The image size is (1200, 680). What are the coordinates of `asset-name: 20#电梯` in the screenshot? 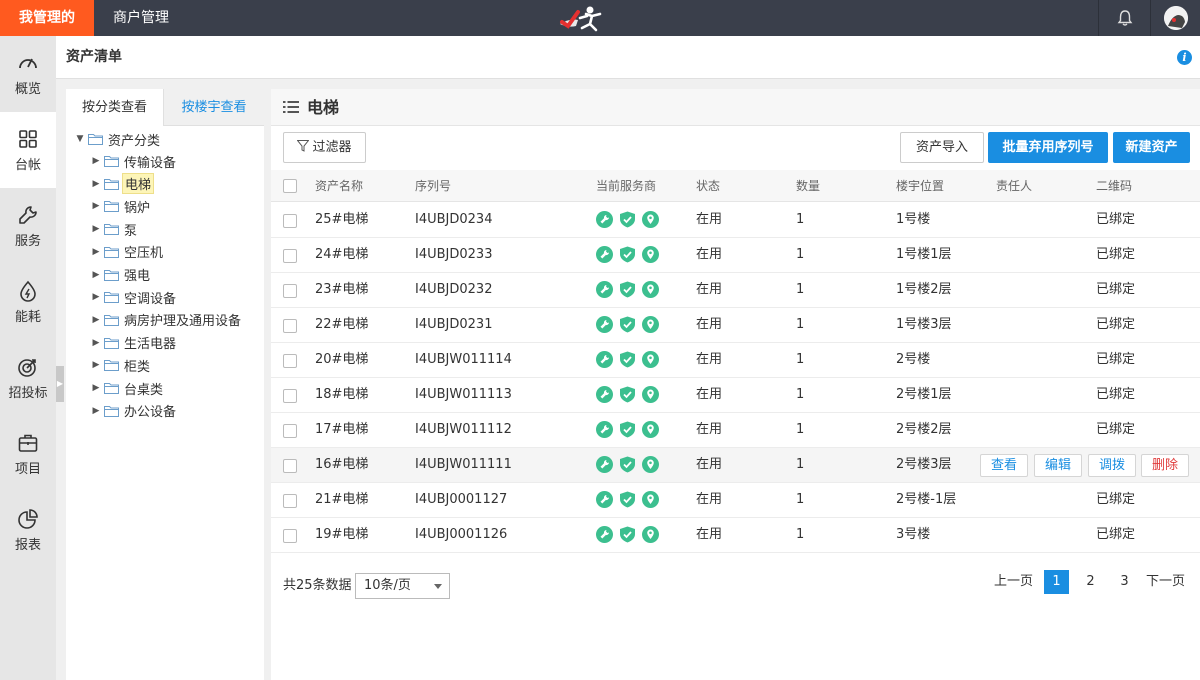 It's located at (341, 360).